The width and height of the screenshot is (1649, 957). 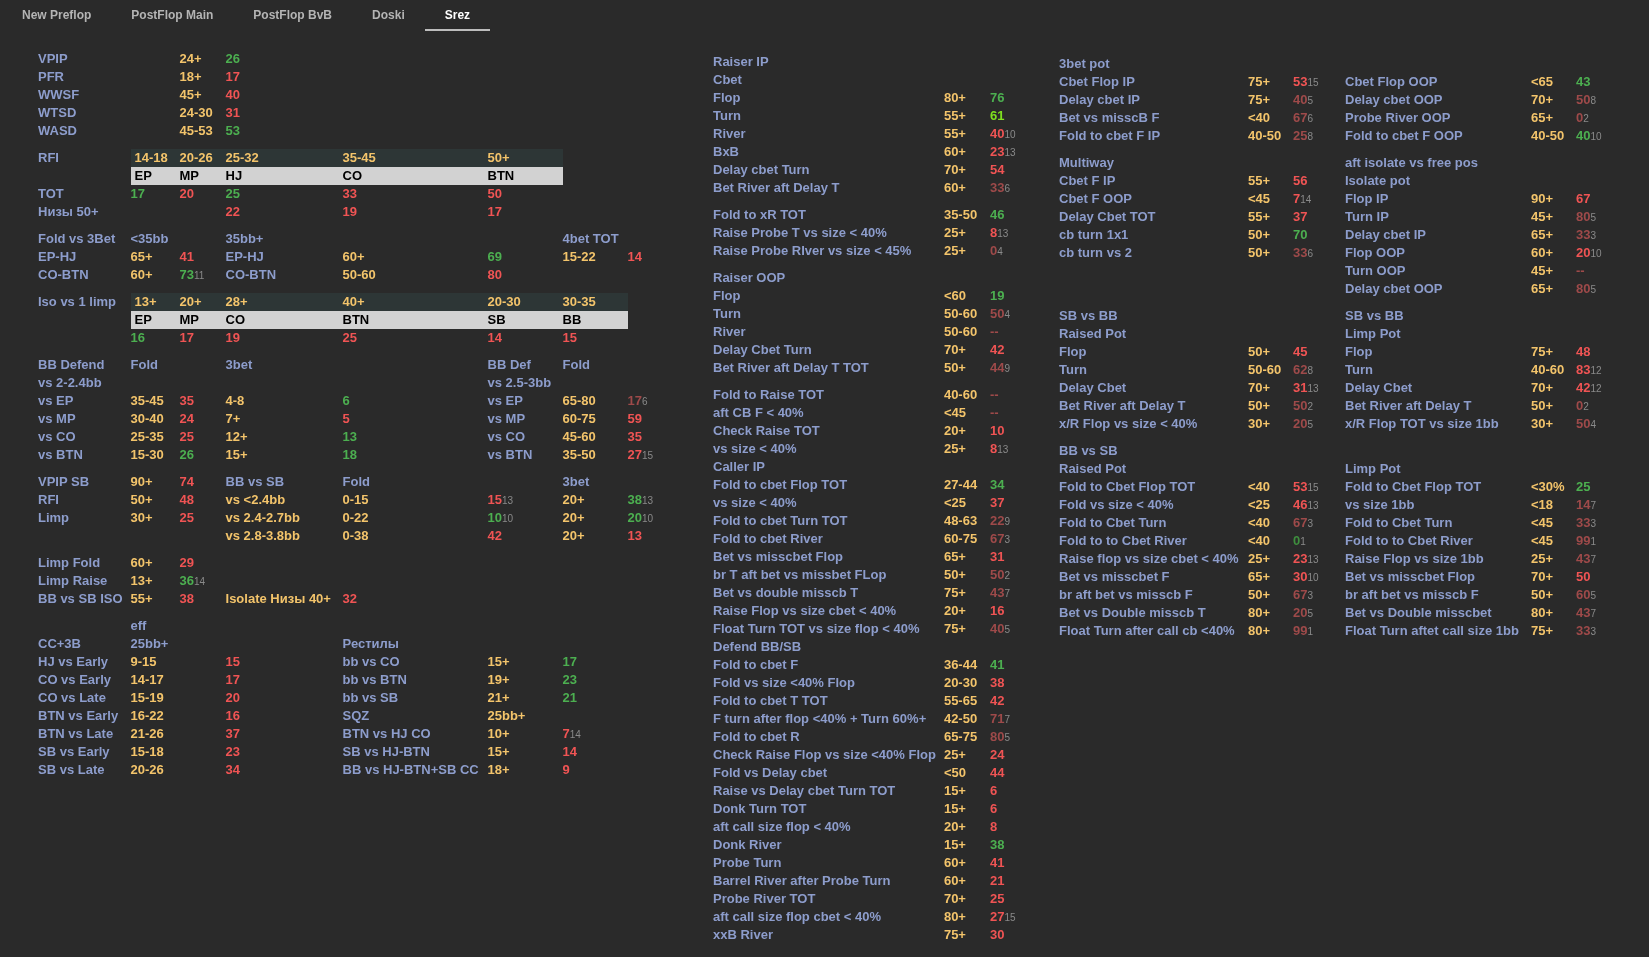 What do you see at coordinates (72, 770) in the screenshot?
I see `stat-label: SB vs Late` at bounding box center [72, 770].